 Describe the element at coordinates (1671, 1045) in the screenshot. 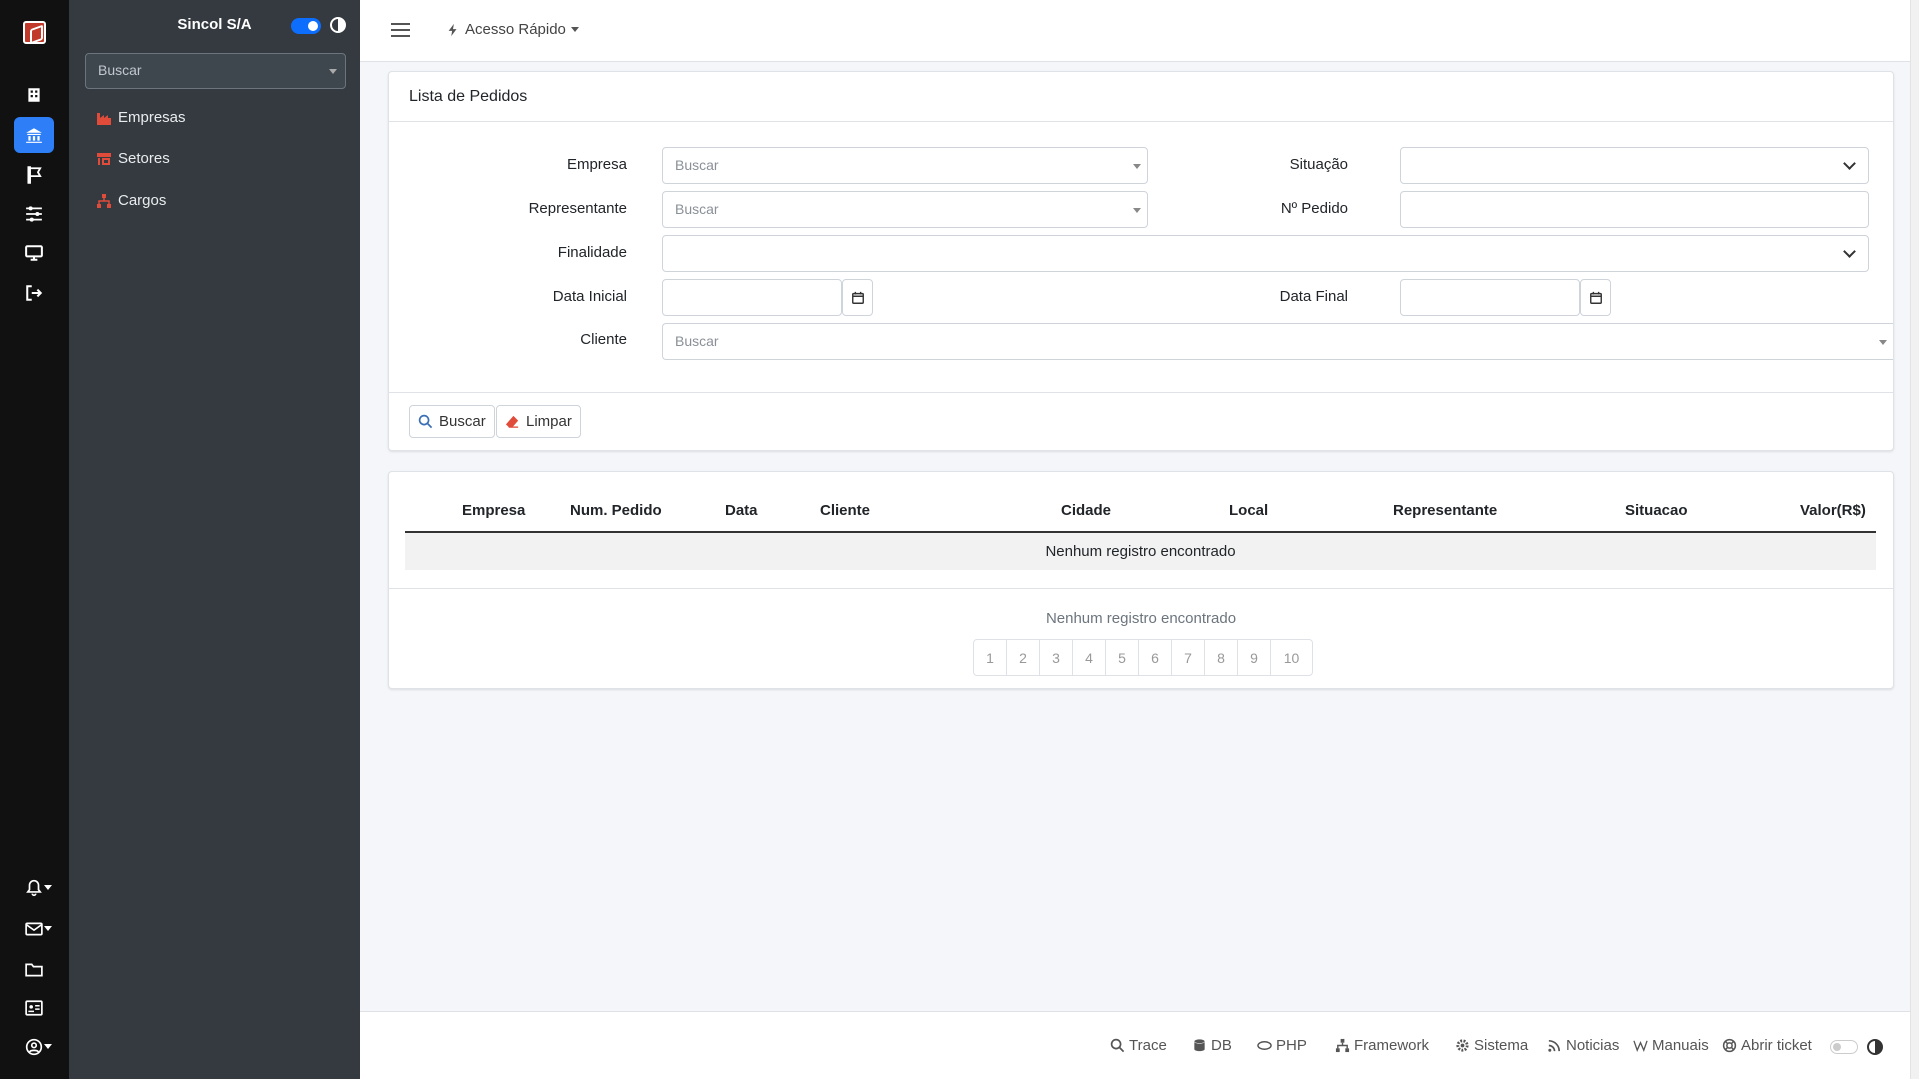

I see `footer-link-manuais: Manuais` at that location.